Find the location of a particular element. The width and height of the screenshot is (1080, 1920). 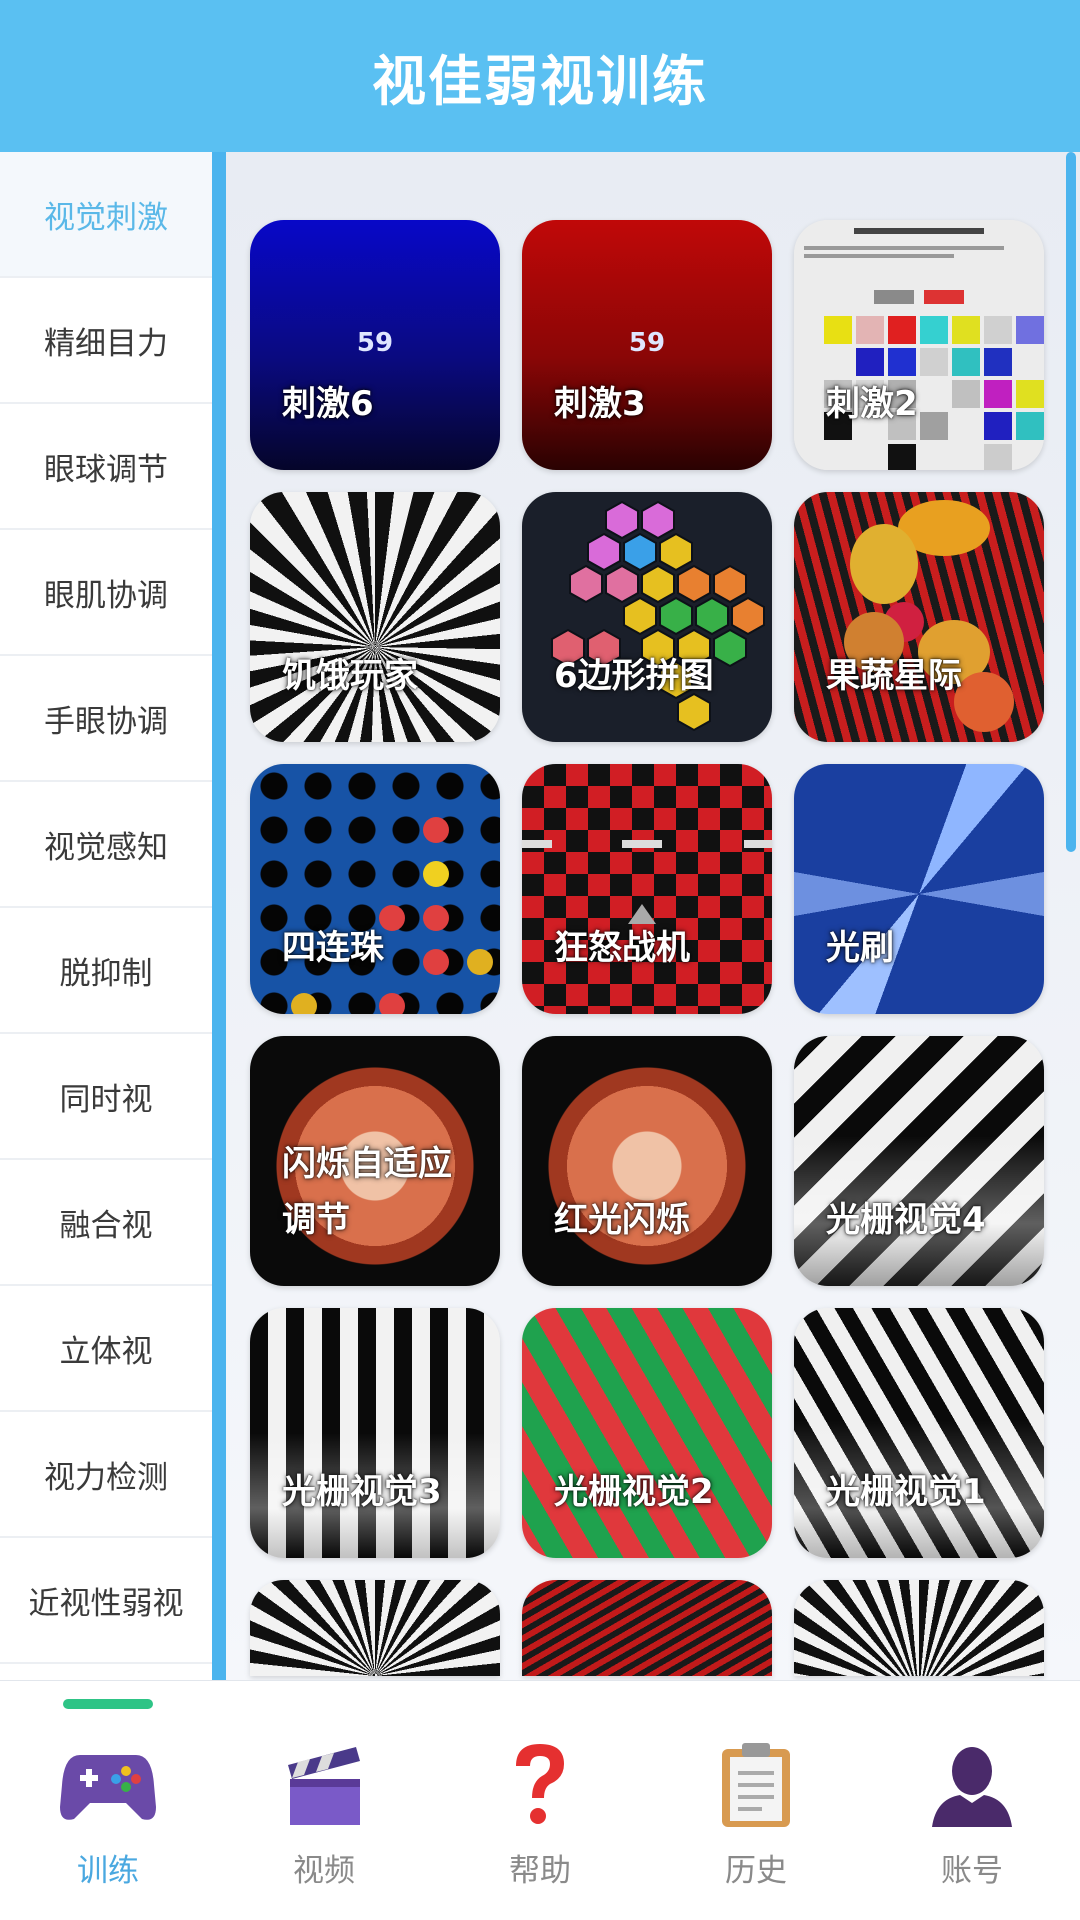

sidebar-item-visual-stimulation: 视觉刺激 is located at coordinates (106, 215).